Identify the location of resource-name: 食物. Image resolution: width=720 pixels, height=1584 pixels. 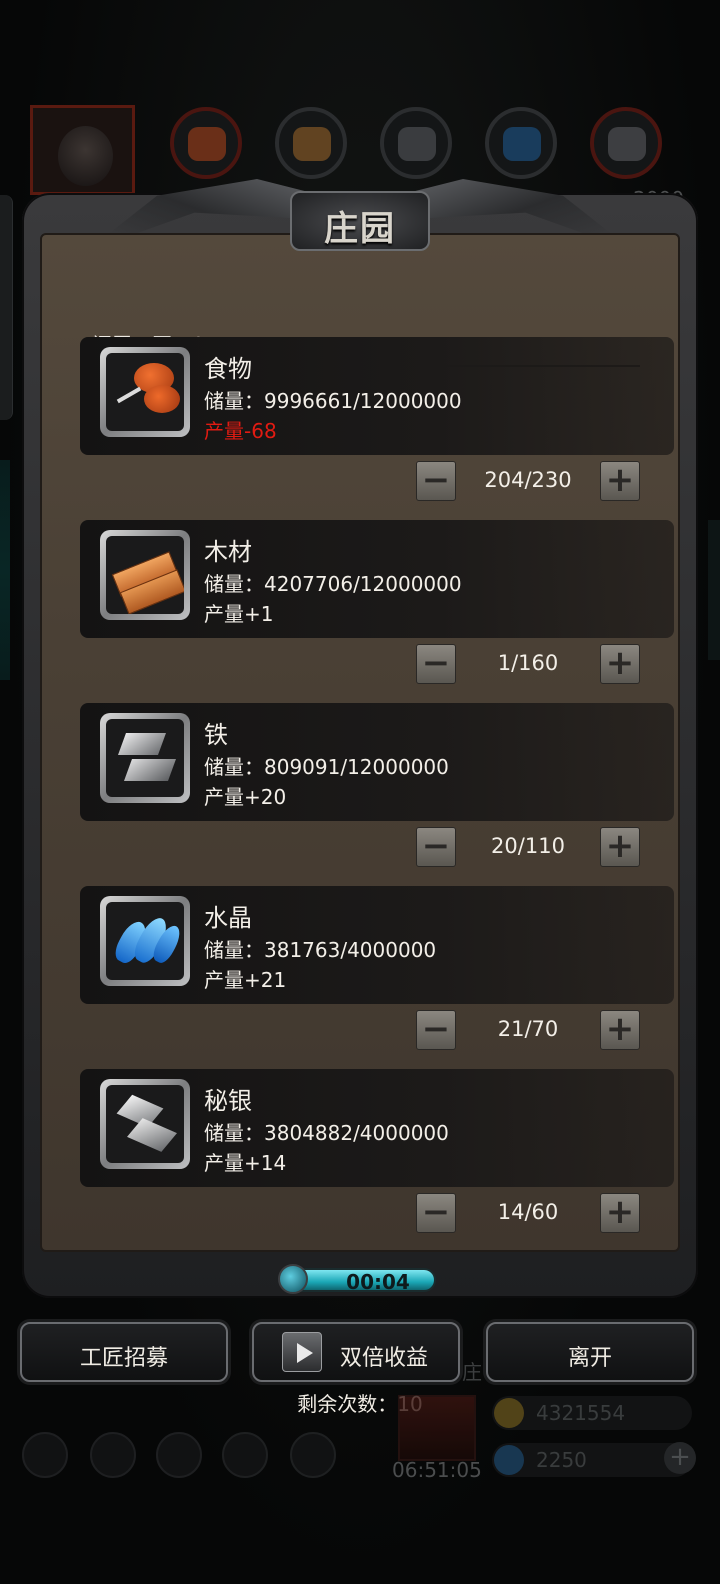
(228, 369).